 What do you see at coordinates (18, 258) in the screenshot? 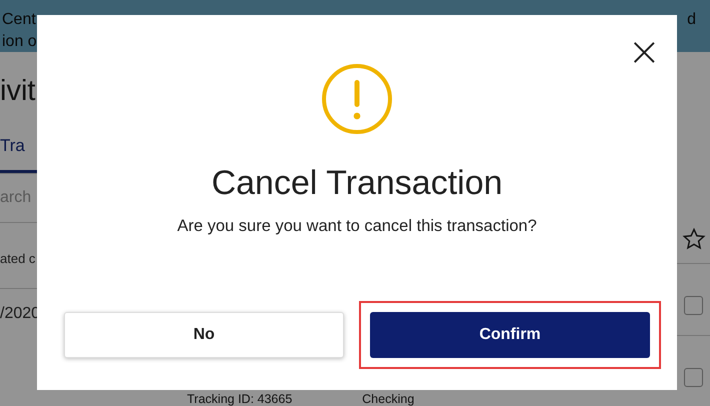
I see `column-header: ated c` at bounding box center [18, 258].